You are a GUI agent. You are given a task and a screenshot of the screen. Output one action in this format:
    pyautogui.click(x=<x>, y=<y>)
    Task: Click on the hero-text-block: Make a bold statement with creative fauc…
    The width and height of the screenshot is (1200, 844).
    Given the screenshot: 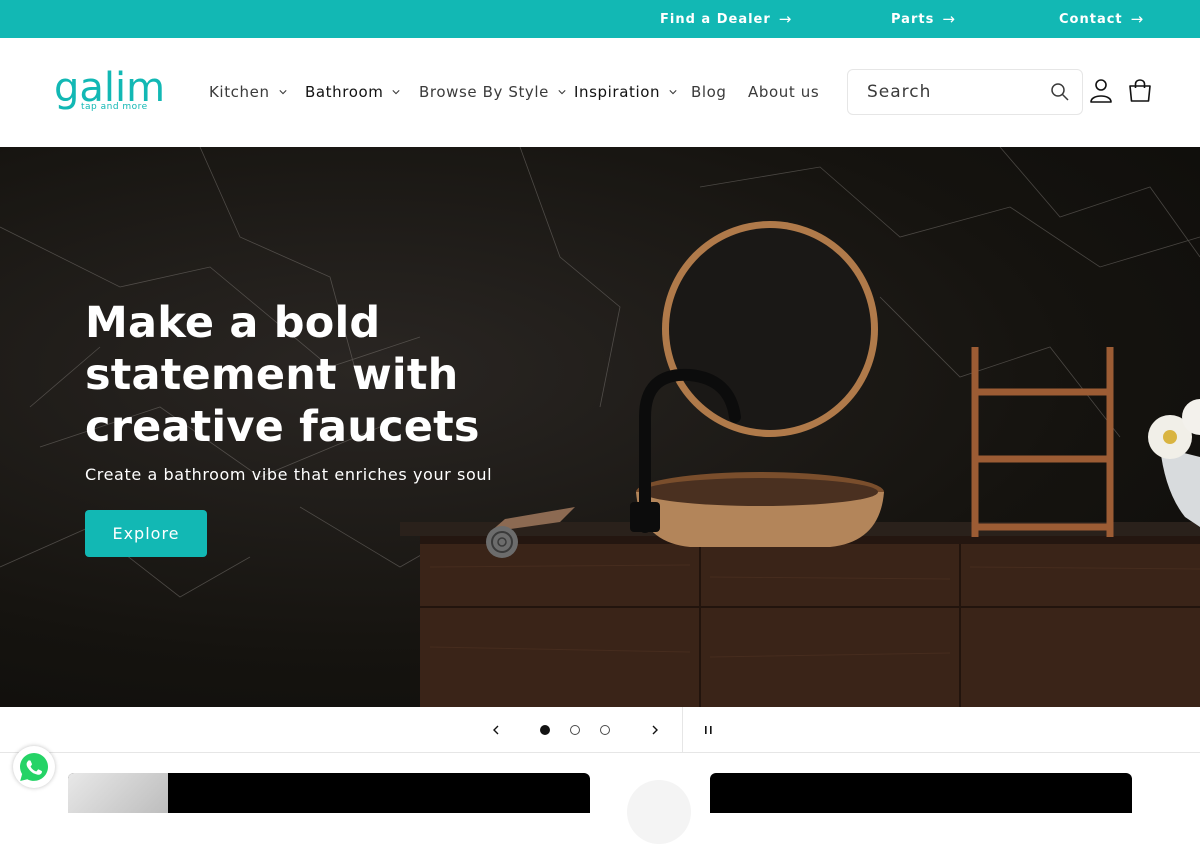 What is the action you would take?
    pyautogui.click(x=315, y=390)
    